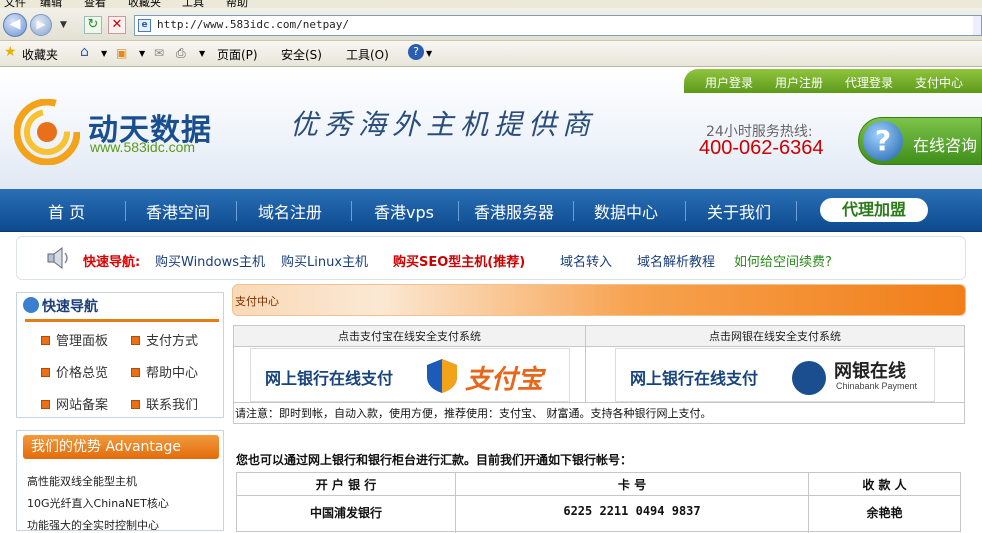  I want to click on stop-icon: ✕, so click(117, 25).